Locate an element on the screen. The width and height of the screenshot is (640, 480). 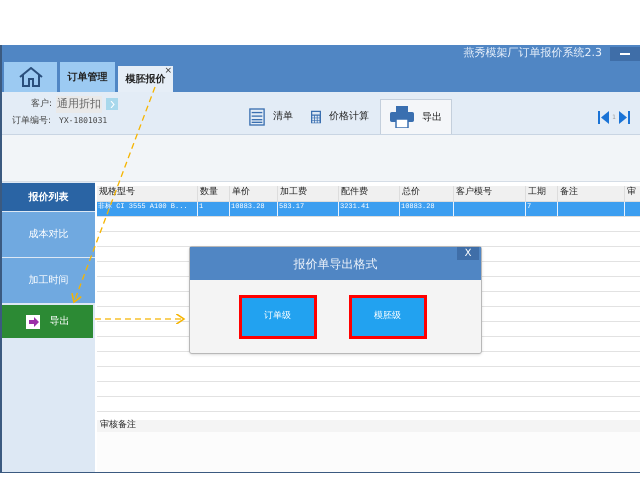
first-page-icon is located at coordinates (604, 117).